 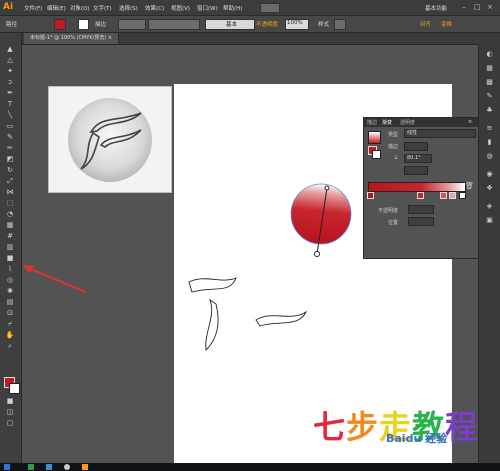 What do you see at coordinates (83, 24) in the screenshot?
I see `stroke-swatch` at bounding box center [83, 24].